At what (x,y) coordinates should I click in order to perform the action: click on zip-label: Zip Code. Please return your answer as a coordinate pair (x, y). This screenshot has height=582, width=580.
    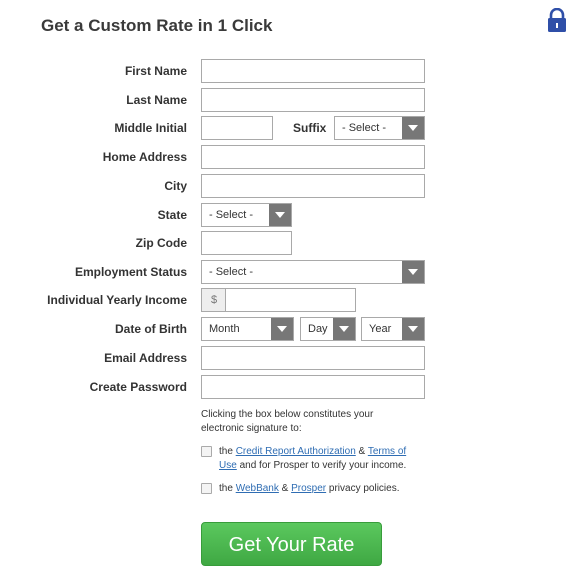
    Looking at the image, I should click on (161, 243).